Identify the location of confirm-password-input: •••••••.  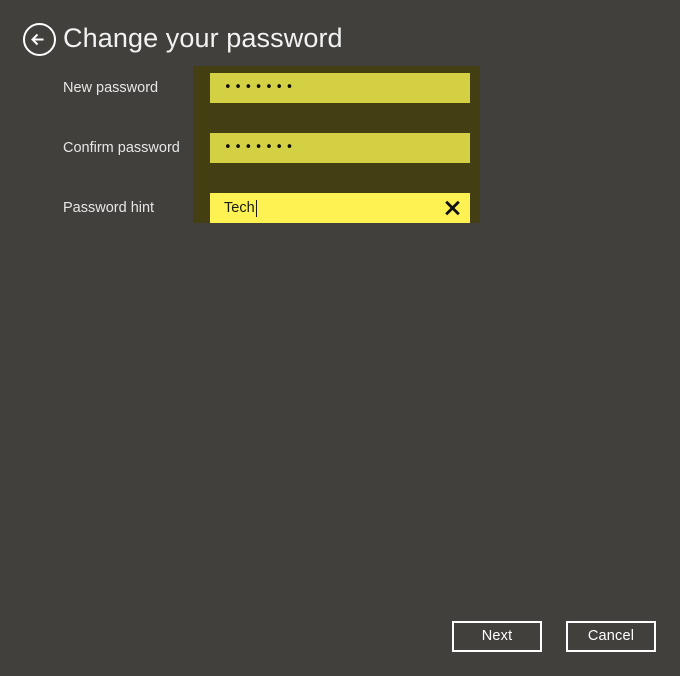
(340, 148).